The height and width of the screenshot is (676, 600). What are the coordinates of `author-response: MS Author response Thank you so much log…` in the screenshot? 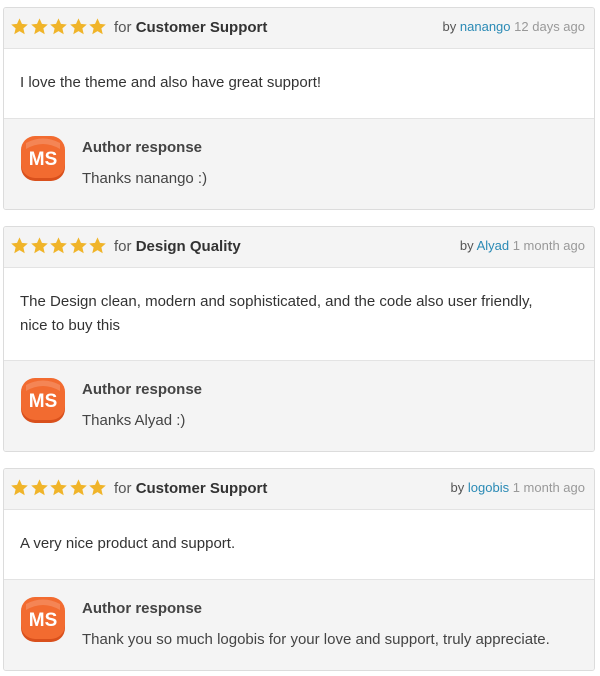 It's located at (299, 625).